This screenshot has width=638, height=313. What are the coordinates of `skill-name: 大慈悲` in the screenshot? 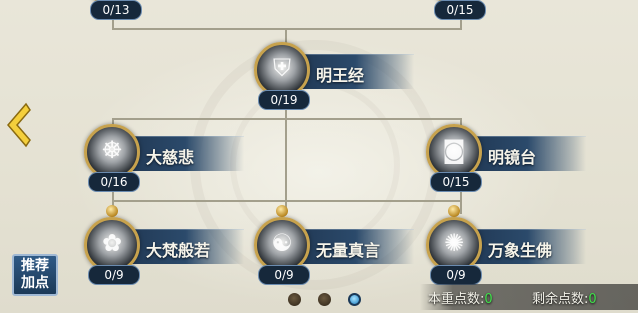 It's located at (170, 157).